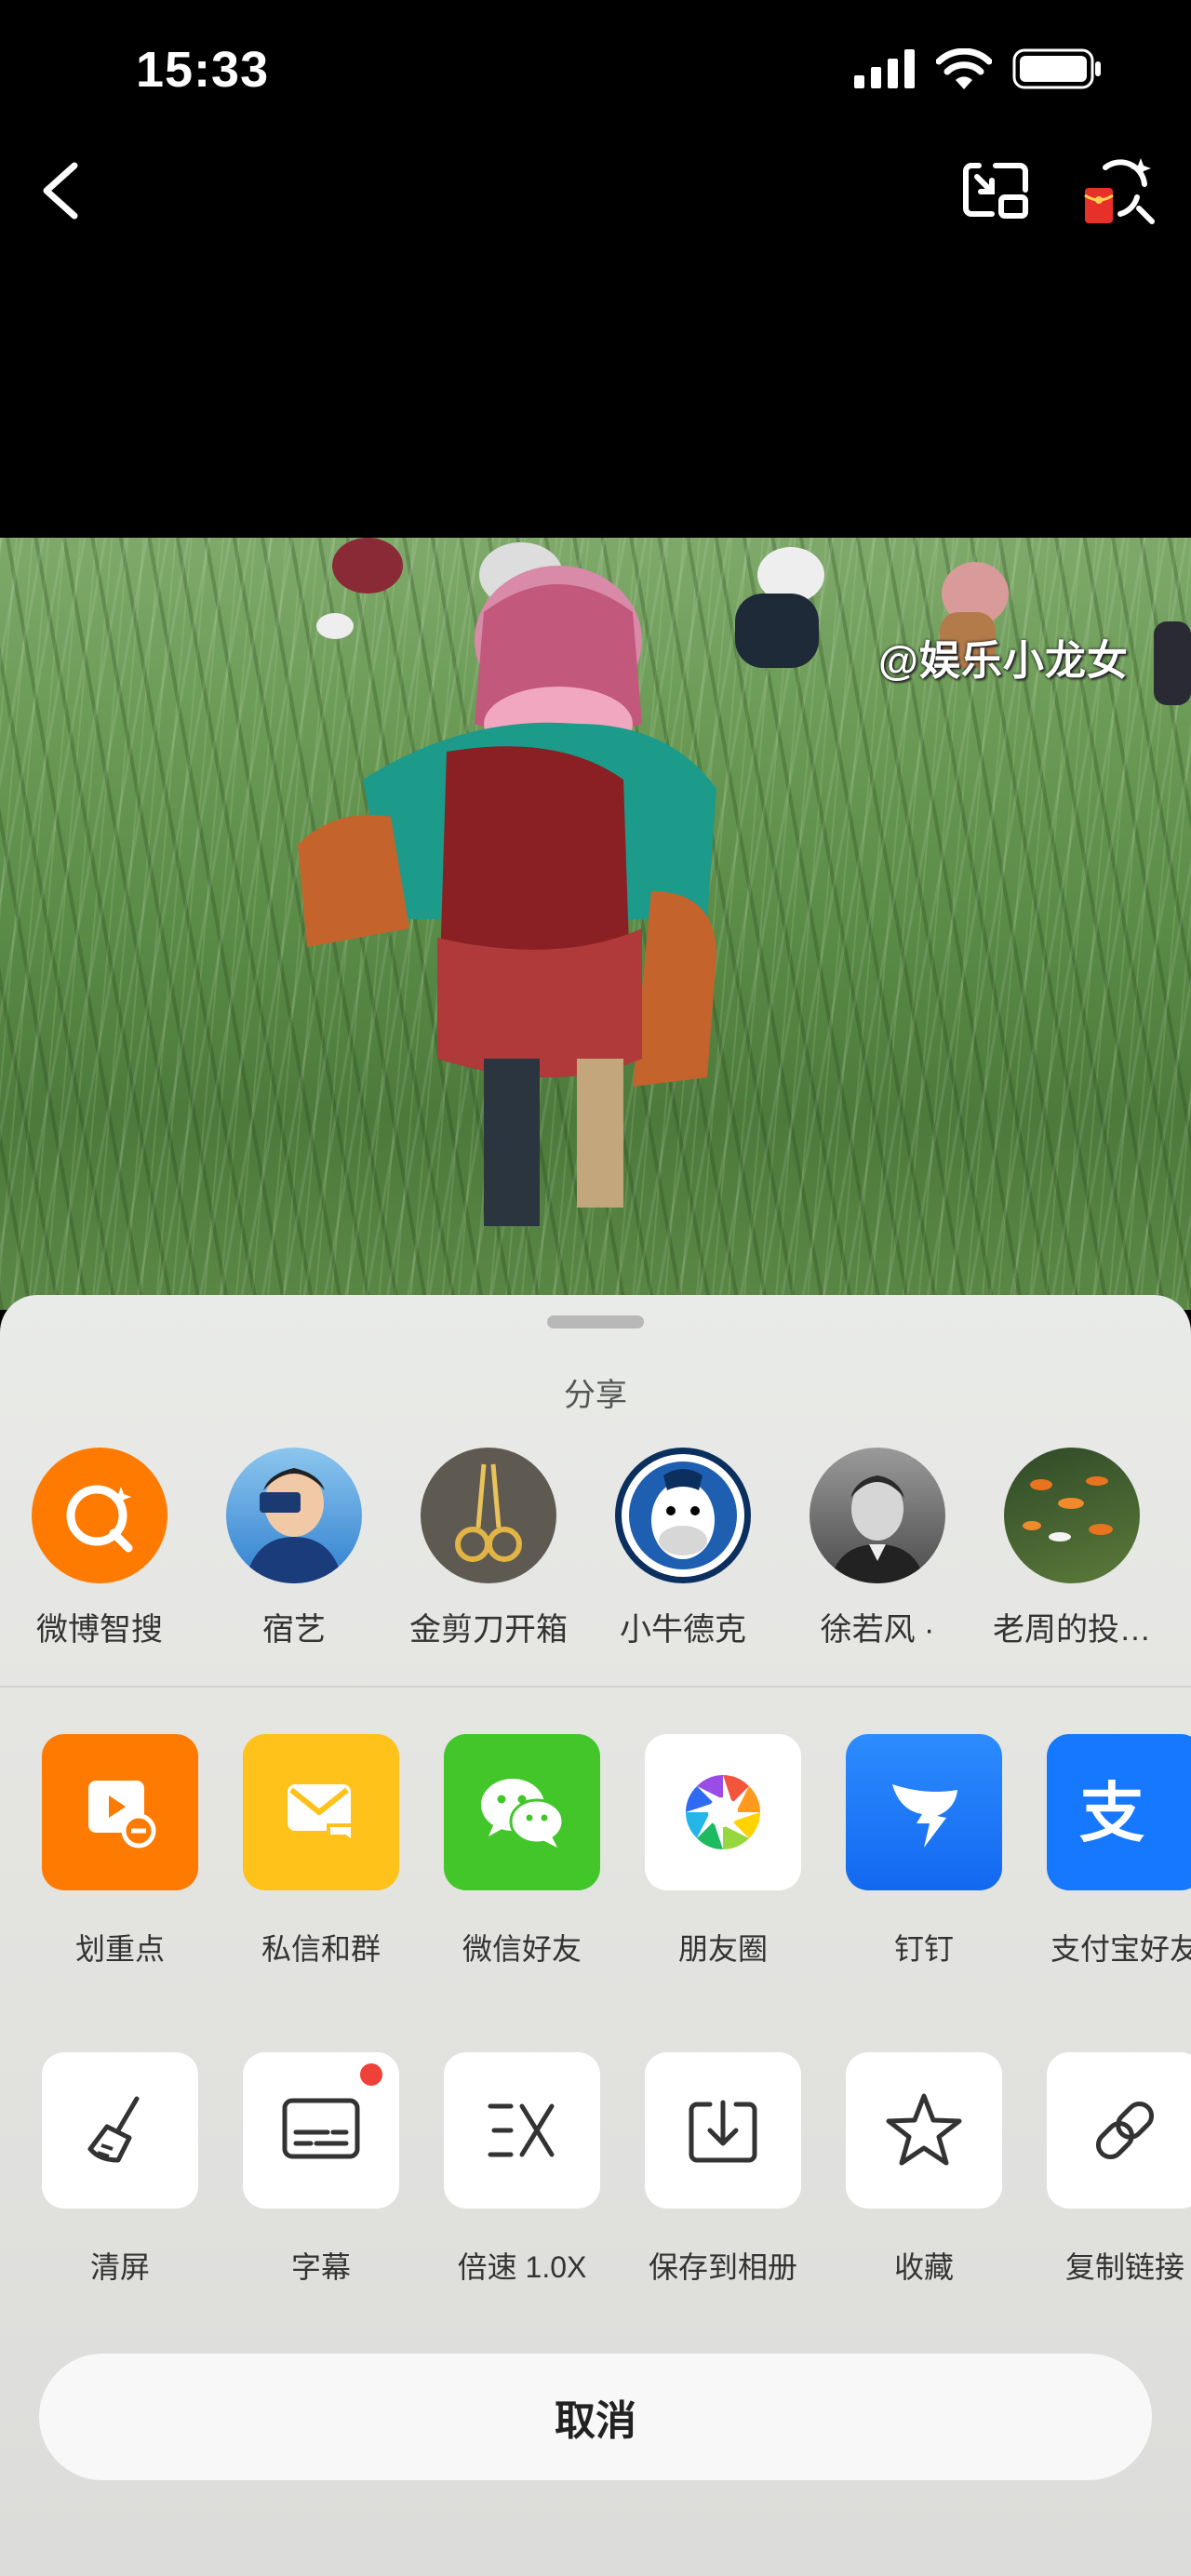 The image size is (1191, 2576). Describe the element at coordinates (522, 2130) in the screenshot. I see `speed-icon` at that location.